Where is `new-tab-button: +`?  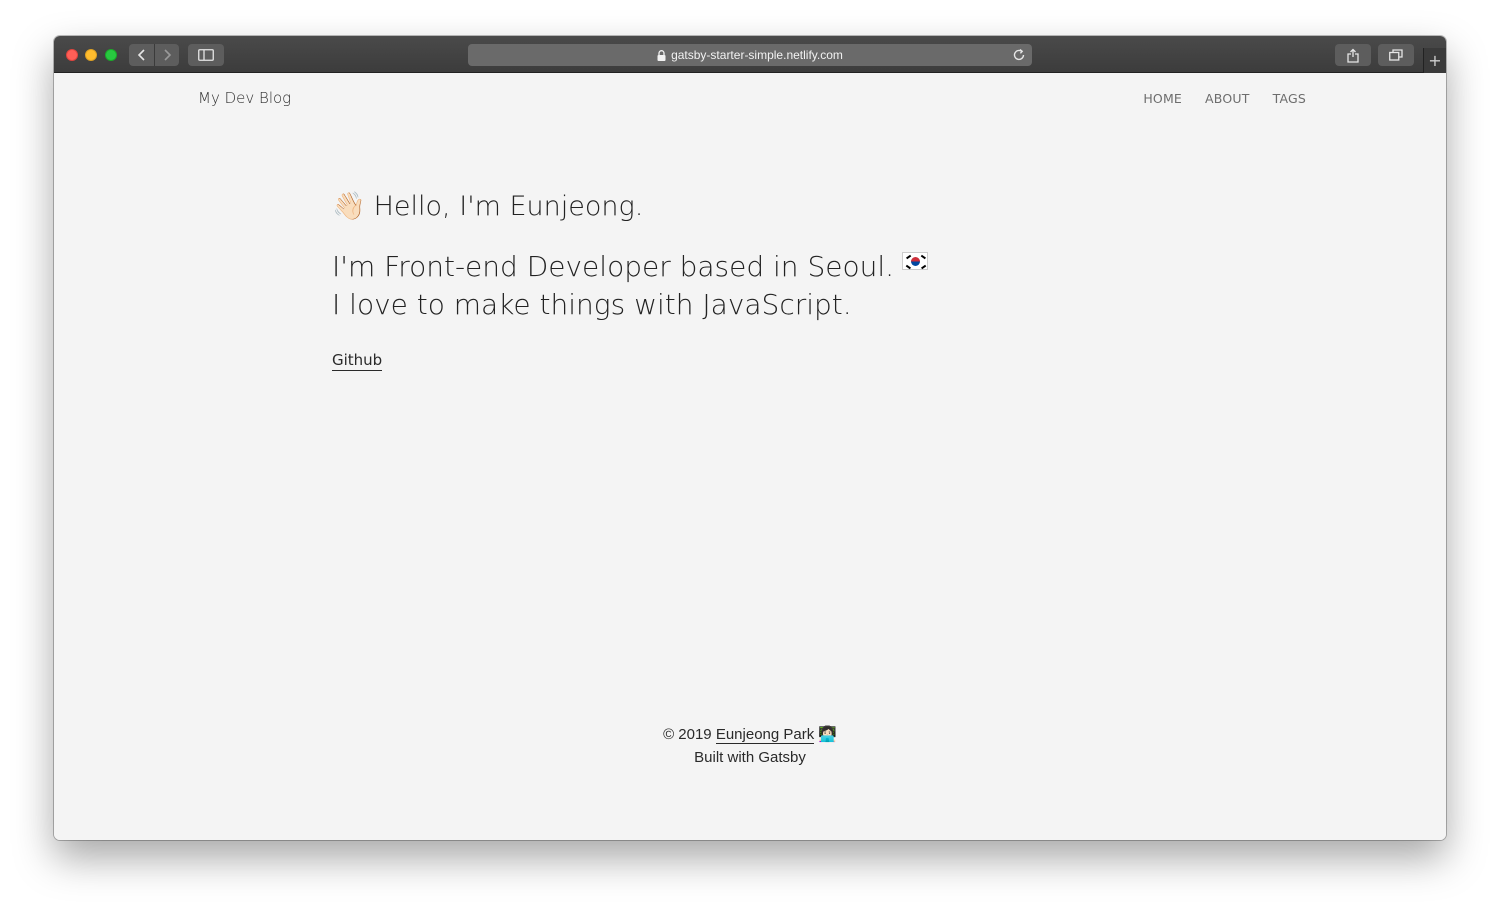
new-tab-button: + is located at coordinates (1434, 60).